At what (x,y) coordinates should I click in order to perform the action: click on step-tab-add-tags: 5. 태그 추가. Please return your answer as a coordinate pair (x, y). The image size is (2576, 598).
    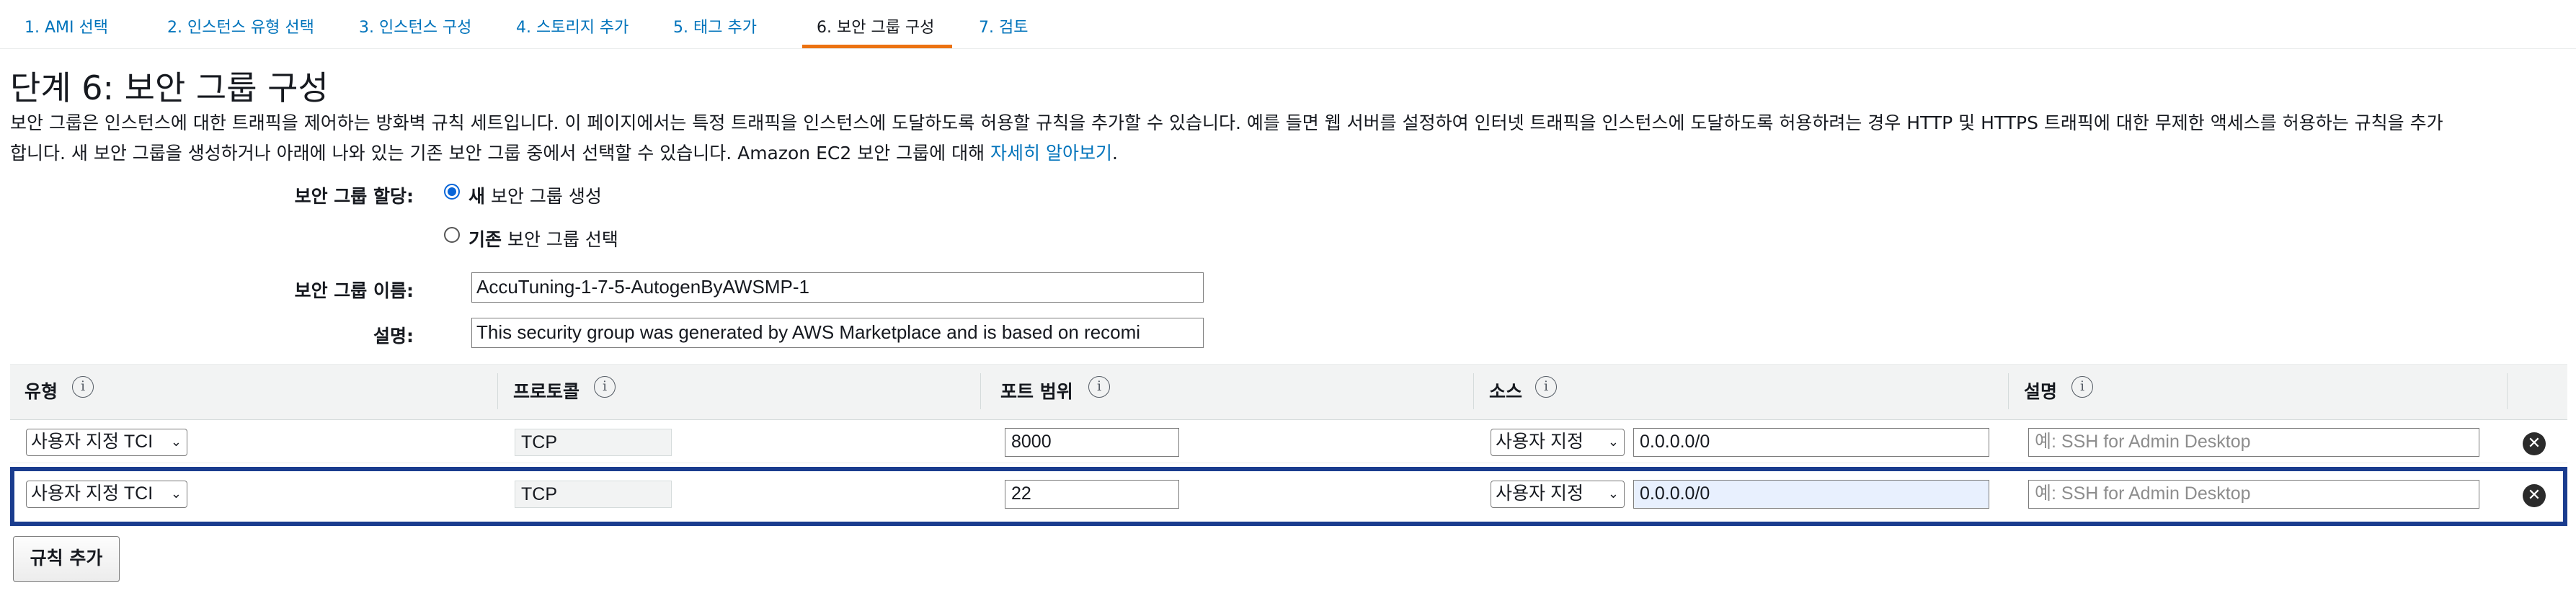
    Looking at the image, I should click on (715, 25).